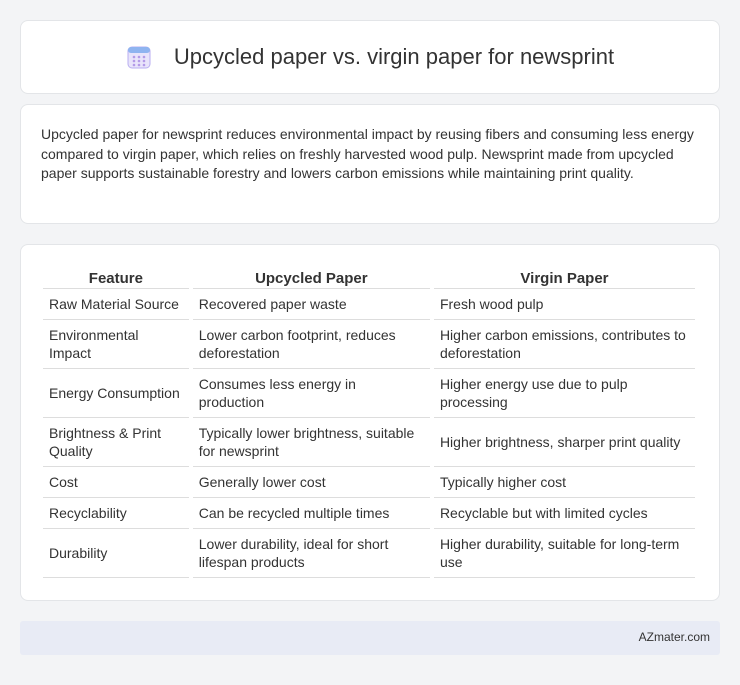 This screenshot has height=685, width=740. What do you see at coordinates (116, 482) in the screenshot?
I see `table-cell: Cost` at bounding box center [116, 482].